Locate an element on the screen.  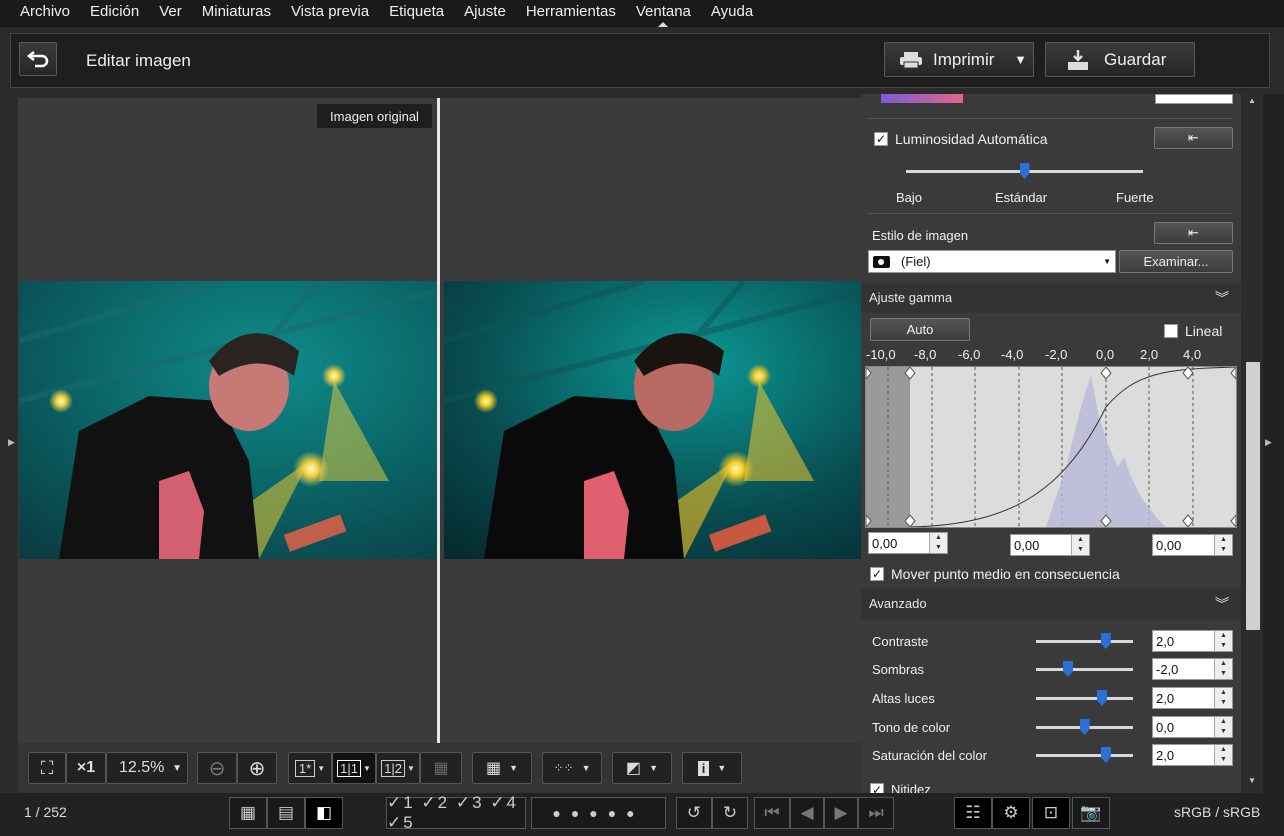
scroll-down-icon: ▼ is located at coordinates (1252, 780).